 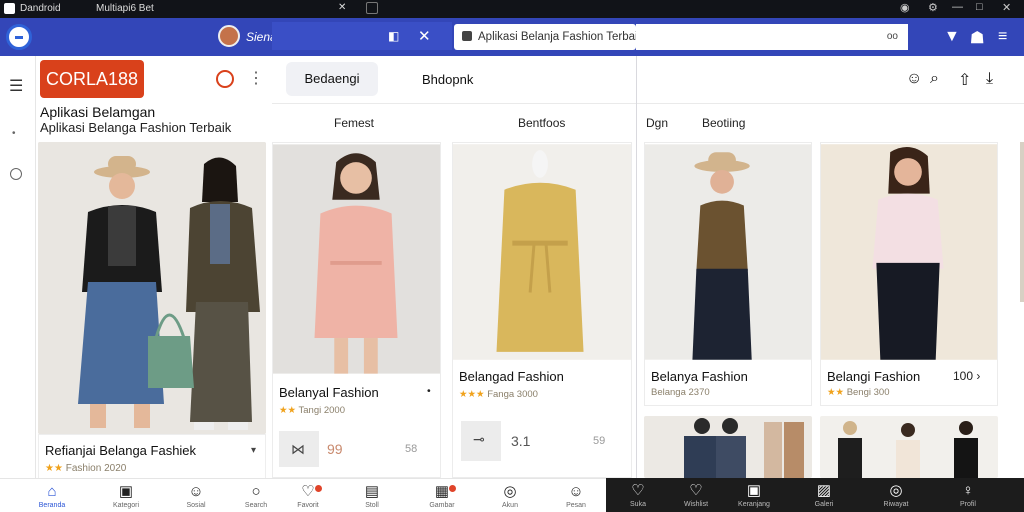 I want to click on clock-icon, so click(x=225, y=79).